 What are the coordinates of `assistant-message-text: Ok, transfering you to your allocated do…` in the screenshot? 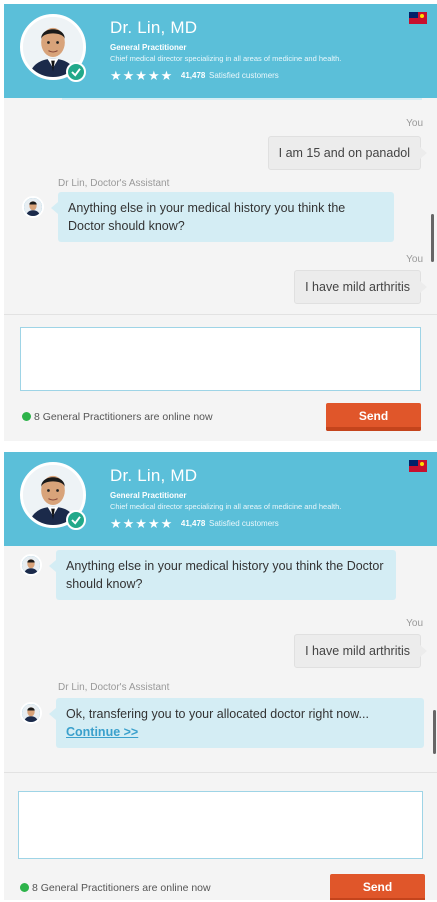 It's located at (217, 714).